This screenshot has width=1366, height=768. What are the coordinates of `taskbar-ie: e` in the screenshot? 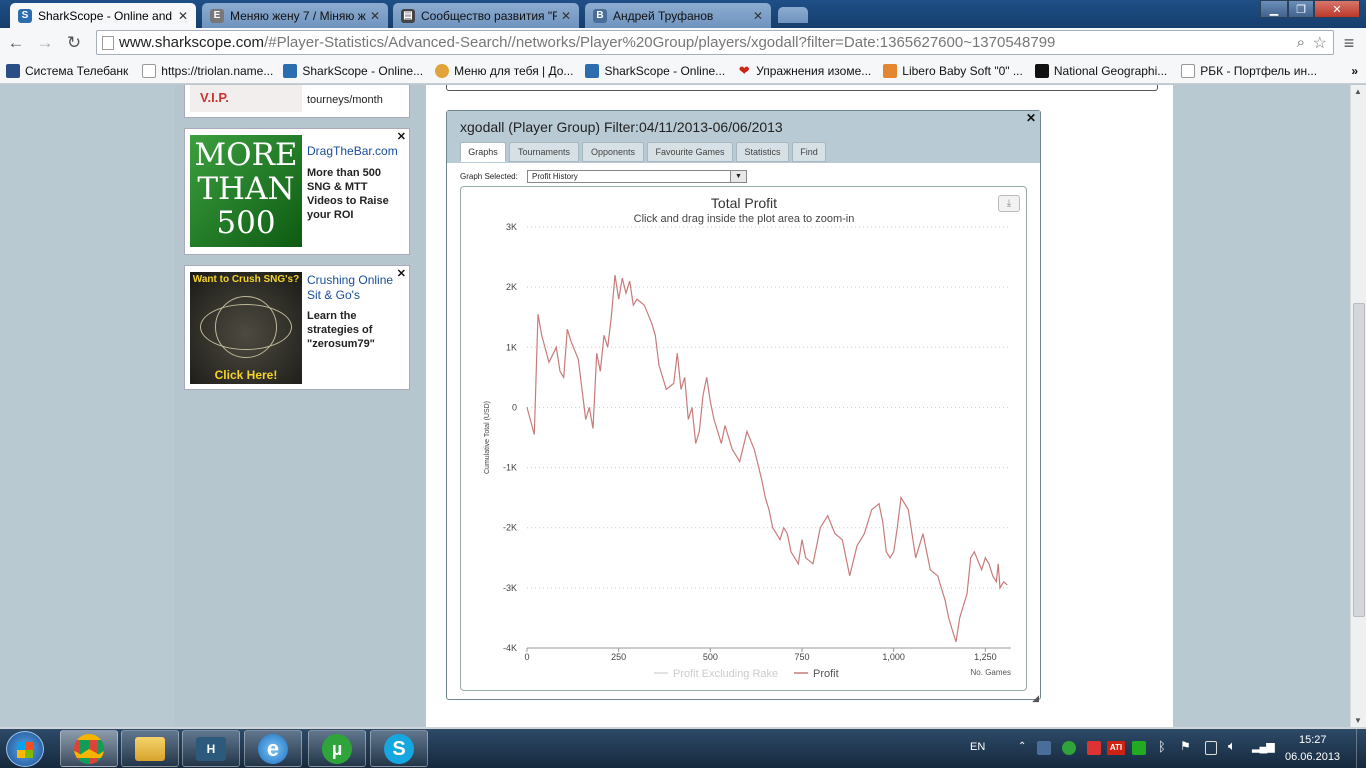 It's located at (273, 748).